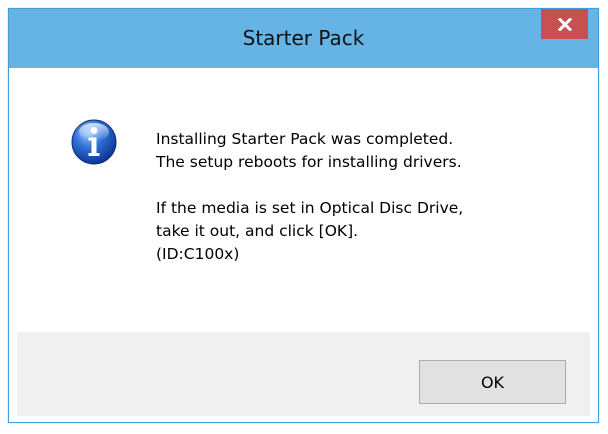  What do you see at coordinates (257, 231) in the screenshot?
I see `message-line: take it out, and click [OK].` at bounding box center [257, 231].